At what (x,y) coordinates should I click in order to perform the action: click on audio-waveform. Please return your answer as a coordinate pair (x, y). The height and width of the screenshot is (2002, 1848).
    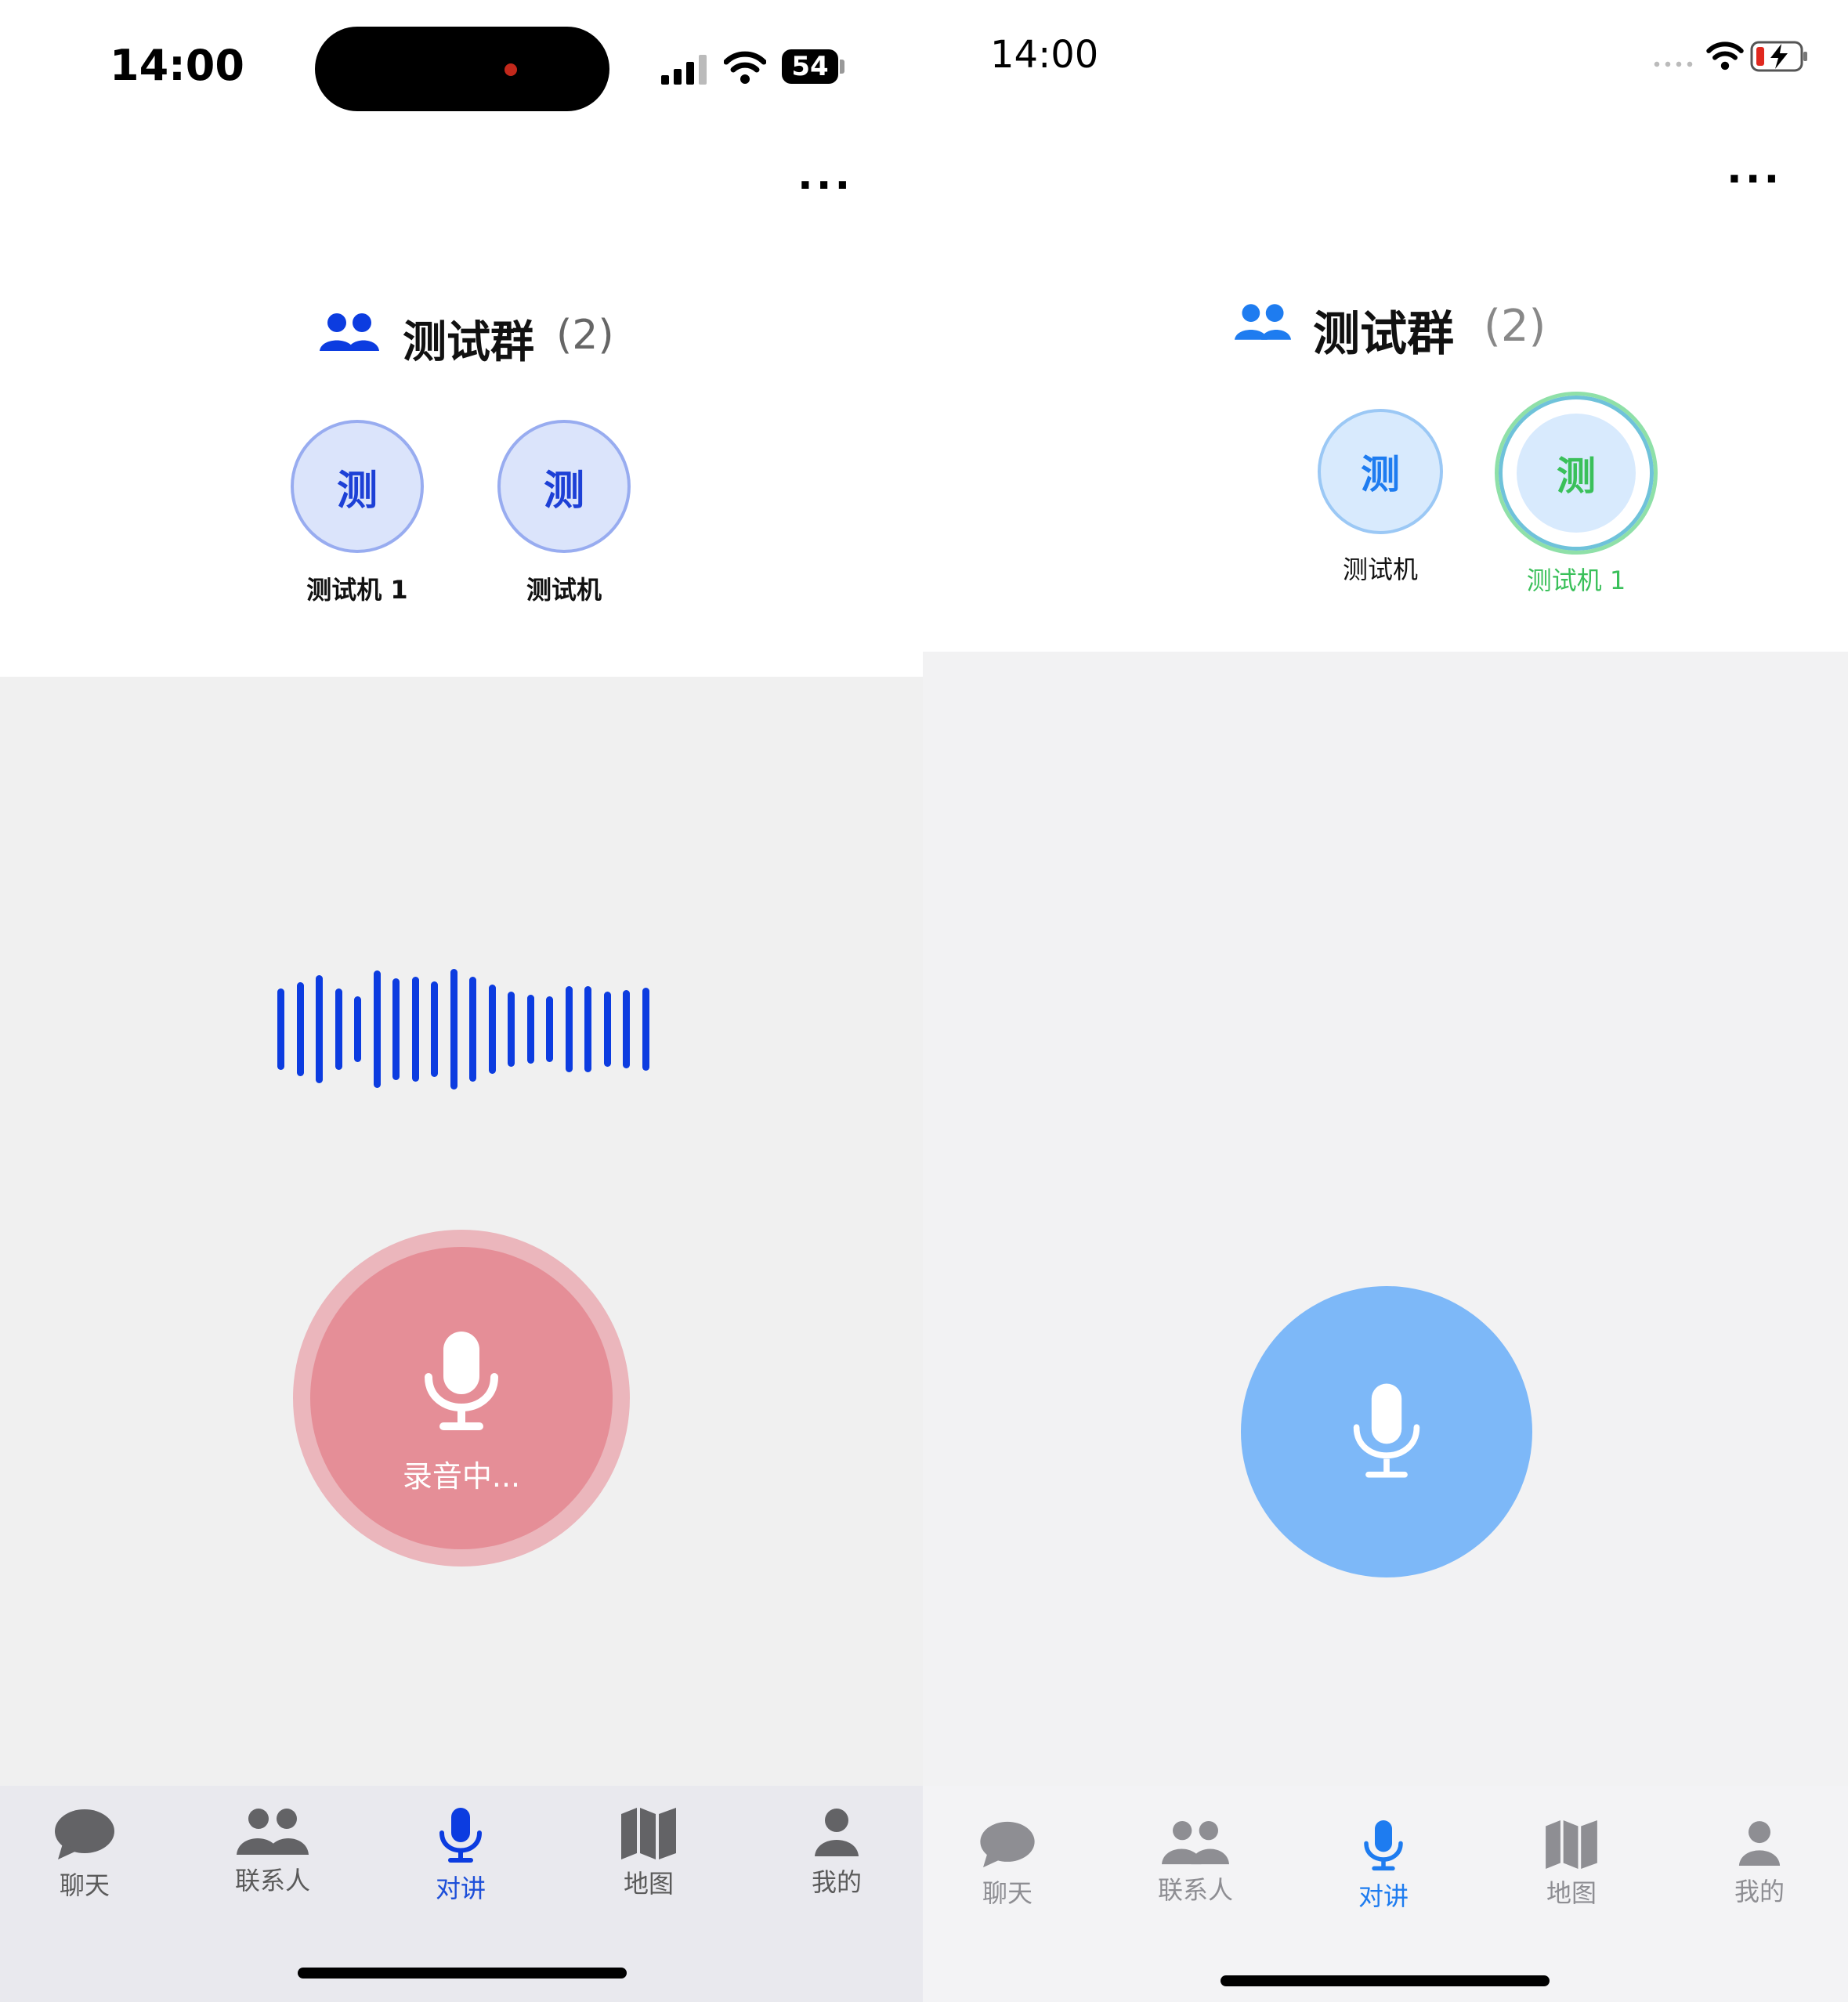
    Looking at the image, I should click on (465, 1029).